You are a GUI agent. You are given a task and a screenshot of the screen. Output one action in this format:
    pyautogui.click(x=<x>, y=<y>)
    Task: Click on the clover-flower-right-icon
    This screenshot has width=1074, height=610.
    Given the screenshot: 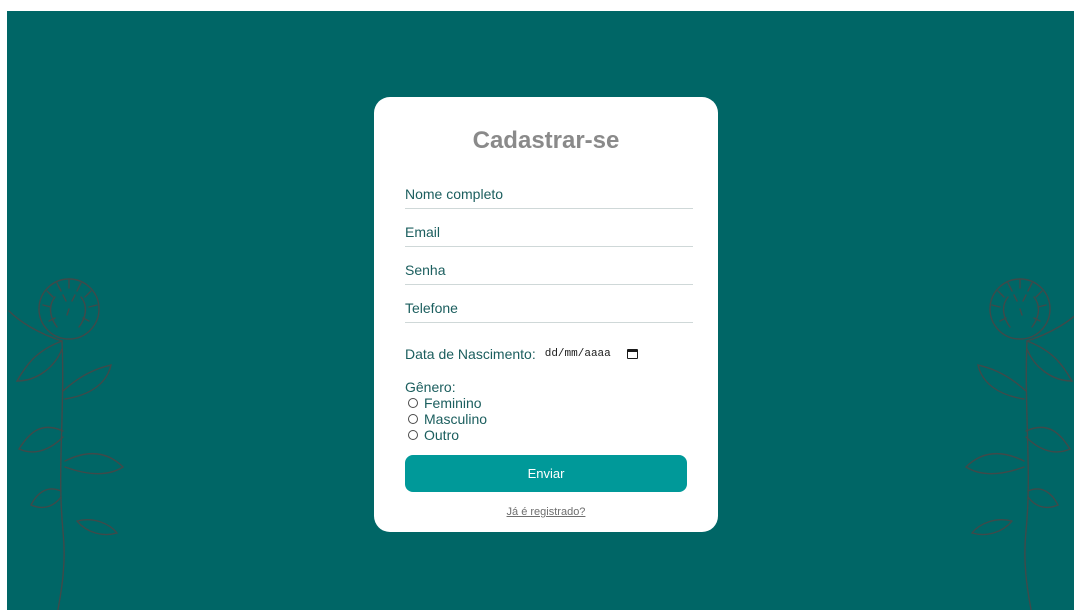 What is the action you would take?
    pyautogui.click(x=1019, y=444)
    